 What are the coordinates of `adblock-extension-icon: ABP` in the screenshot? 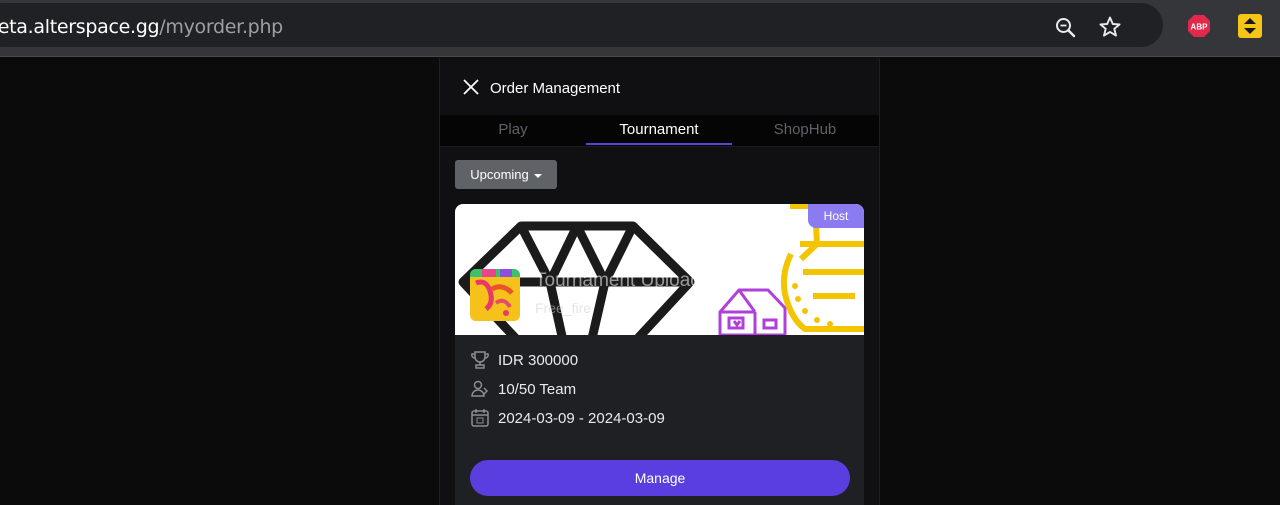 It's located at (1199, 28).